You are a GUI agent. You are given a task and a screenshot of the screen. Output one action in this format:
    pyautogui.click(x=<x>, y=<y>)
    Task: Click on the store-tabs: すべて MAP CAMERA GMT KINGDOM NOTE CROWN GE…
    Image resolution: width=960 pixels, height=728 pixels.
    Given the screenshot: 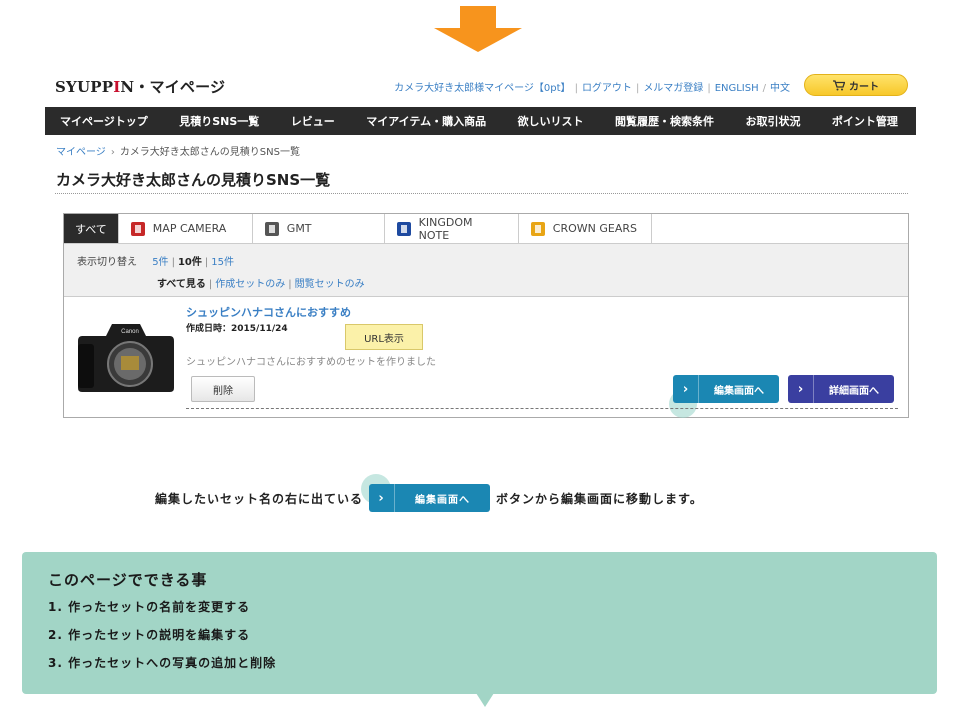 What is the action you would take?
    pyautogui.click(x=358, y=228)
    